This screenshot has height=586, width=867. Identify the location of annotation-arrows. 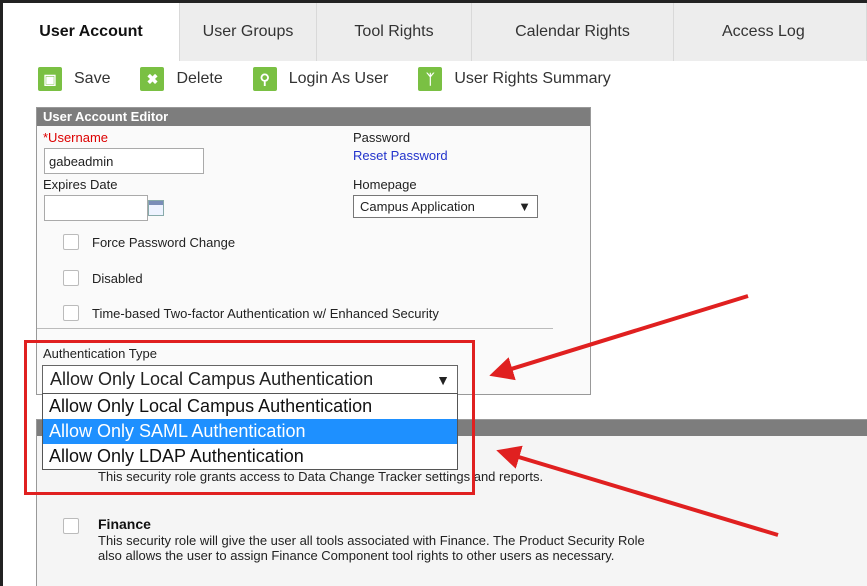
(634, 415).